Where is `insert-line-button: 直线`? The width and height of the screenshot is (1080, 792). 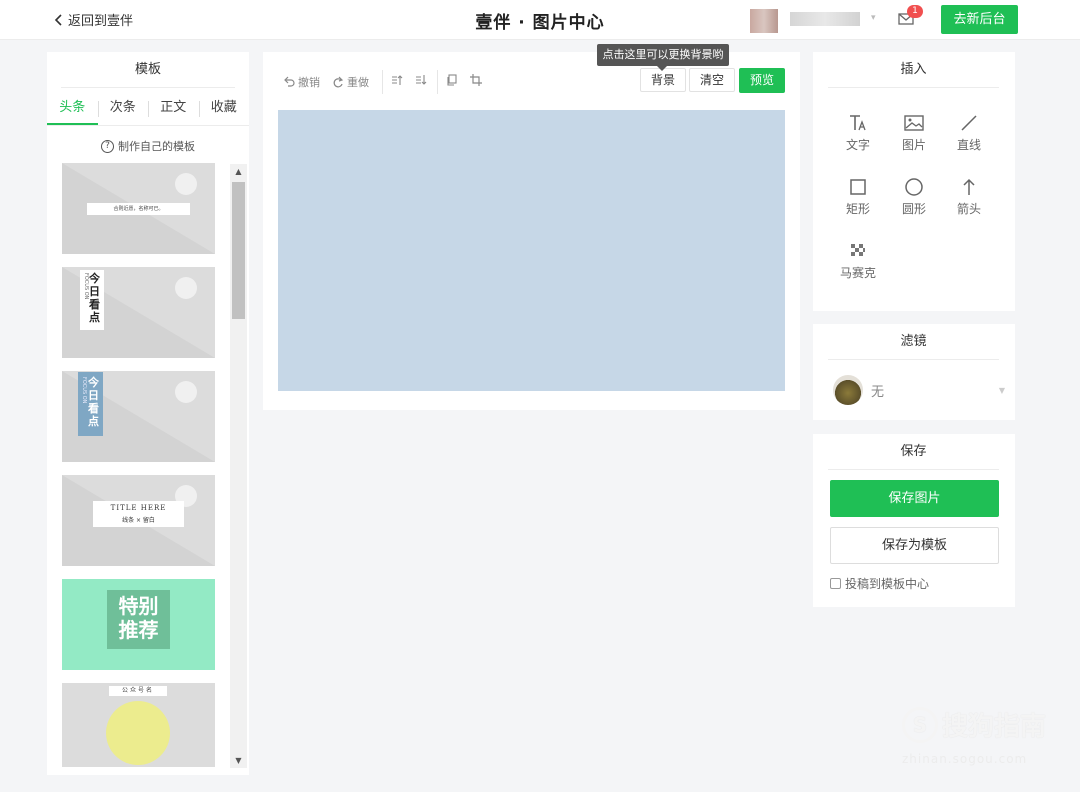
insert-line-button: 直线 is located at coordinates (969, 131).